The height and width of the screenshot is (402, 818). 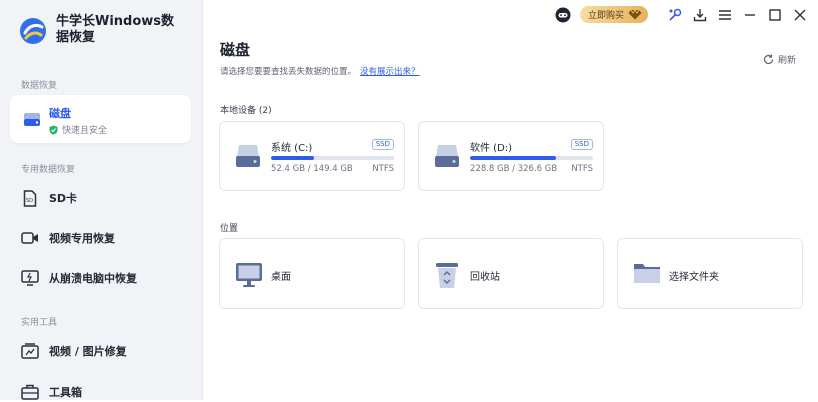 What do you see at coordinates (485, 277) in the screenshot?
I see `location-name: 回收站` at bounding box center [485, 277].